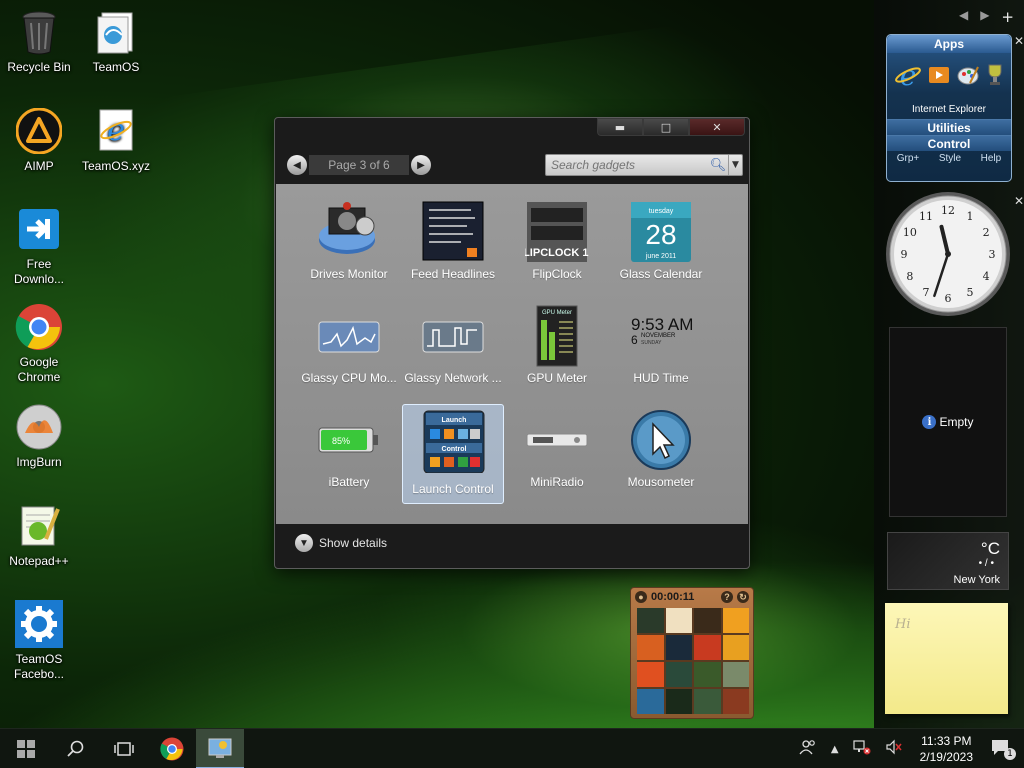 This screenshot has height=768, width=1024. I want to click on desktop-icon-chrome: Google Chrome, so click(39, 344).